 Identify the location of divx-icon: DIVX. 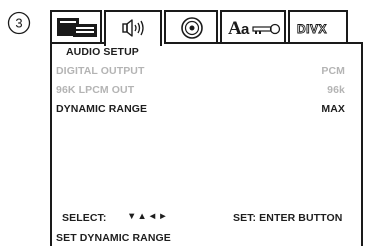
(312, 29).